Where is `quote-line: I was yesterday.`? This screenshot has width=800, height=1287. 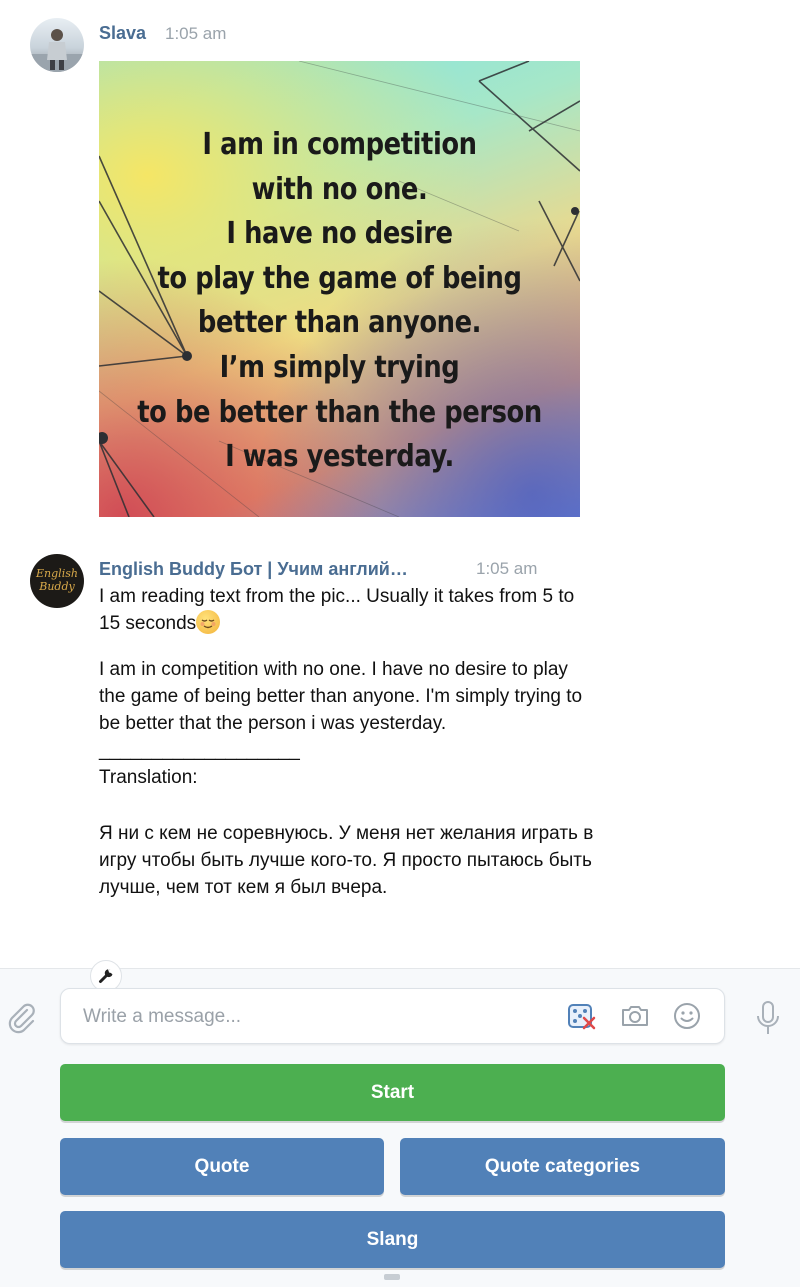 quote-line: I was yesterday. is located at coordinates (339, 457).